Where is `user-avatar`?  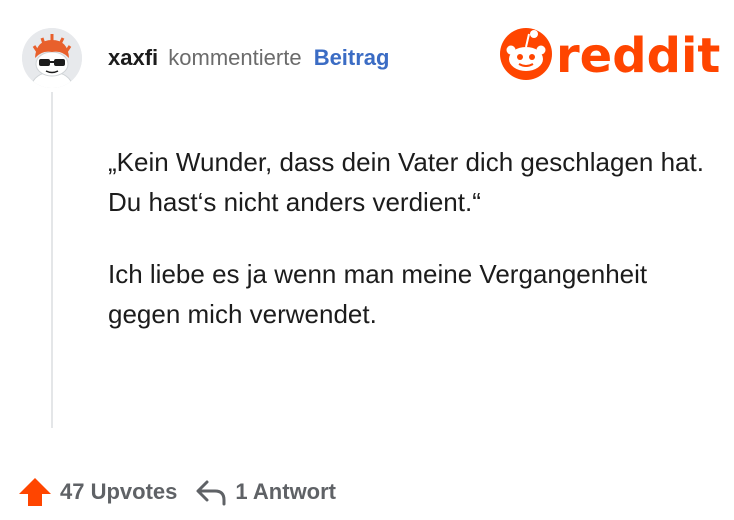 user-avatar is located at coordinates (52, 58).